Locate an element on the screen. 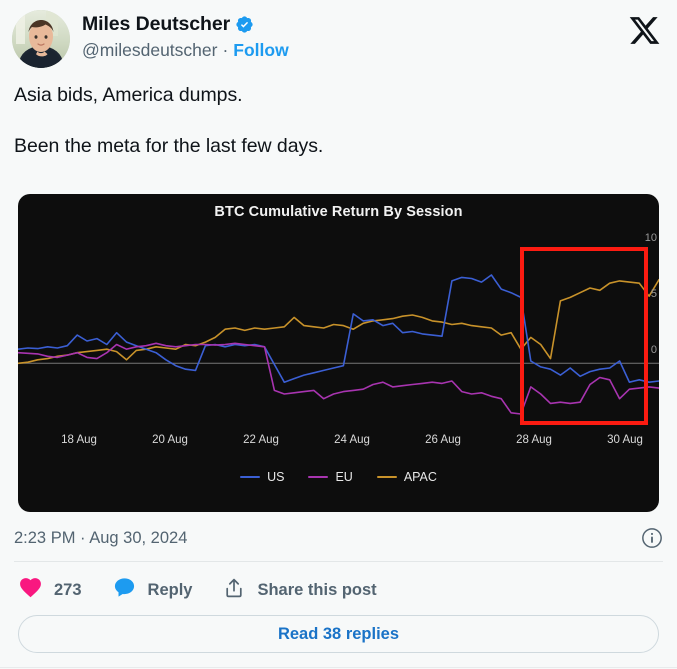 This screenshot has width=677, height=669. x-tick-label: 20 Aug is located at coordinates (170, 440).